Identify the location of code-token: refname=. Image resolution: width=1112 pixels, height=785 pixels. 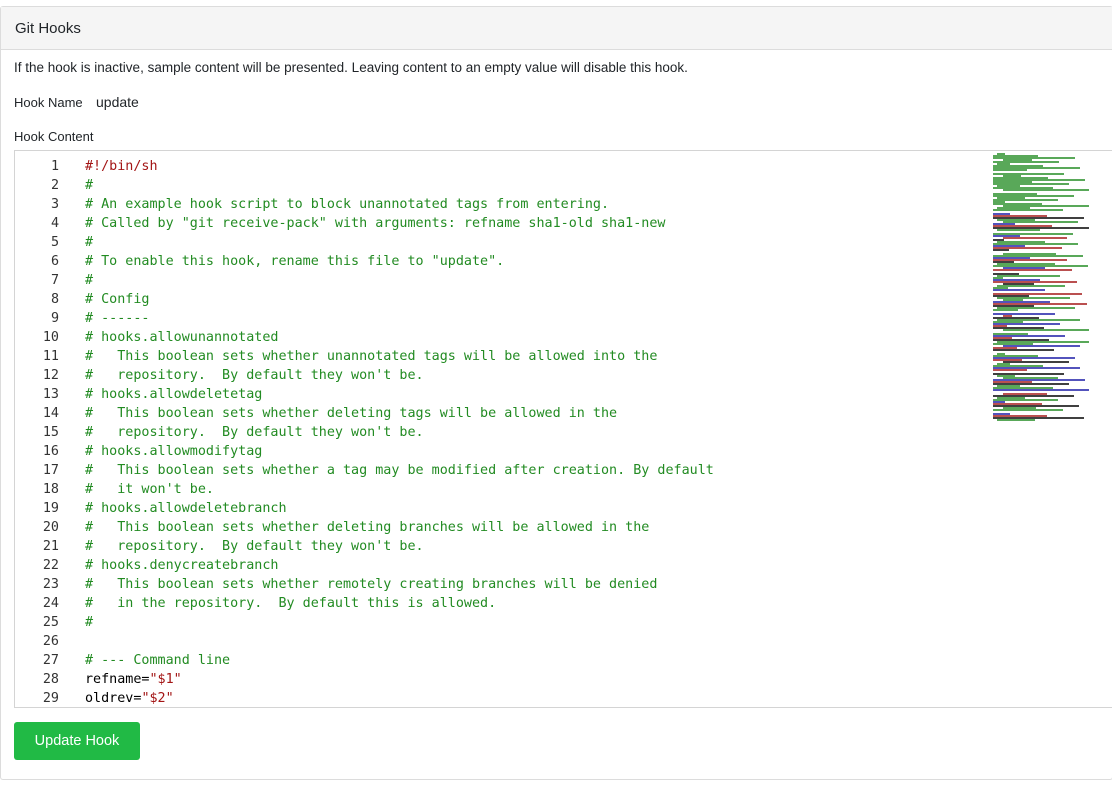
(117, 679).